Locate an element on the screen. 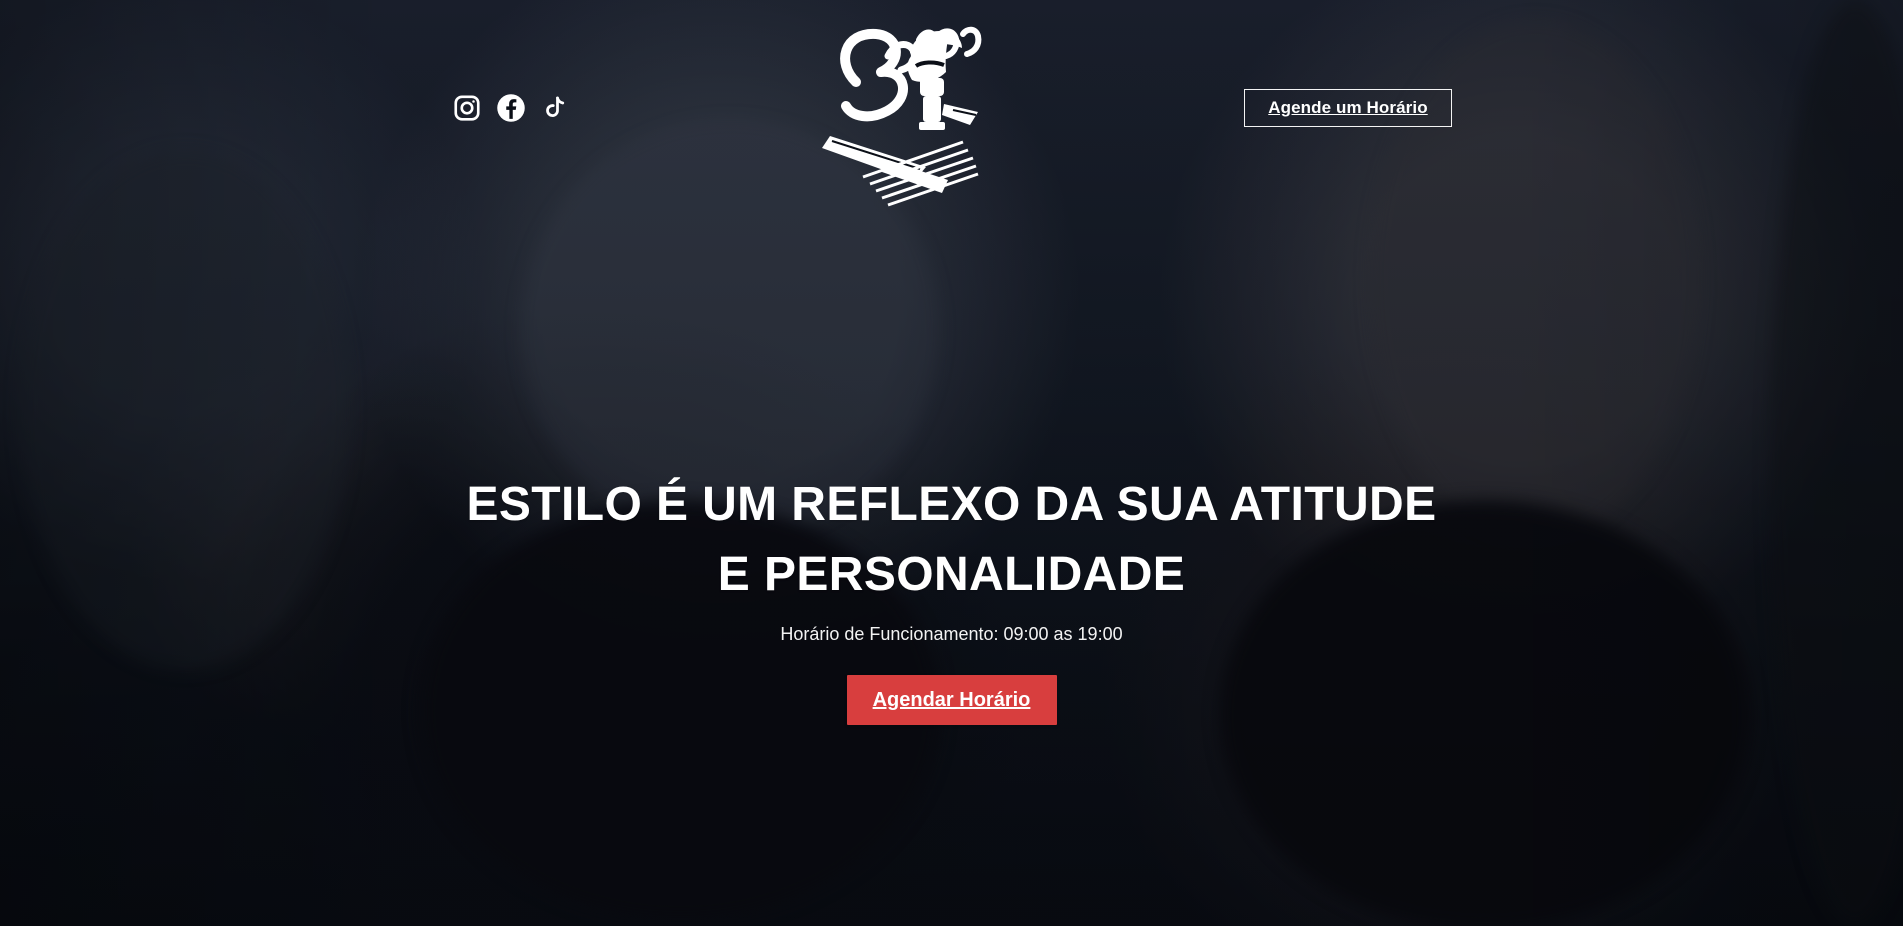  facebook-icon is located at coordinates (511, 108).